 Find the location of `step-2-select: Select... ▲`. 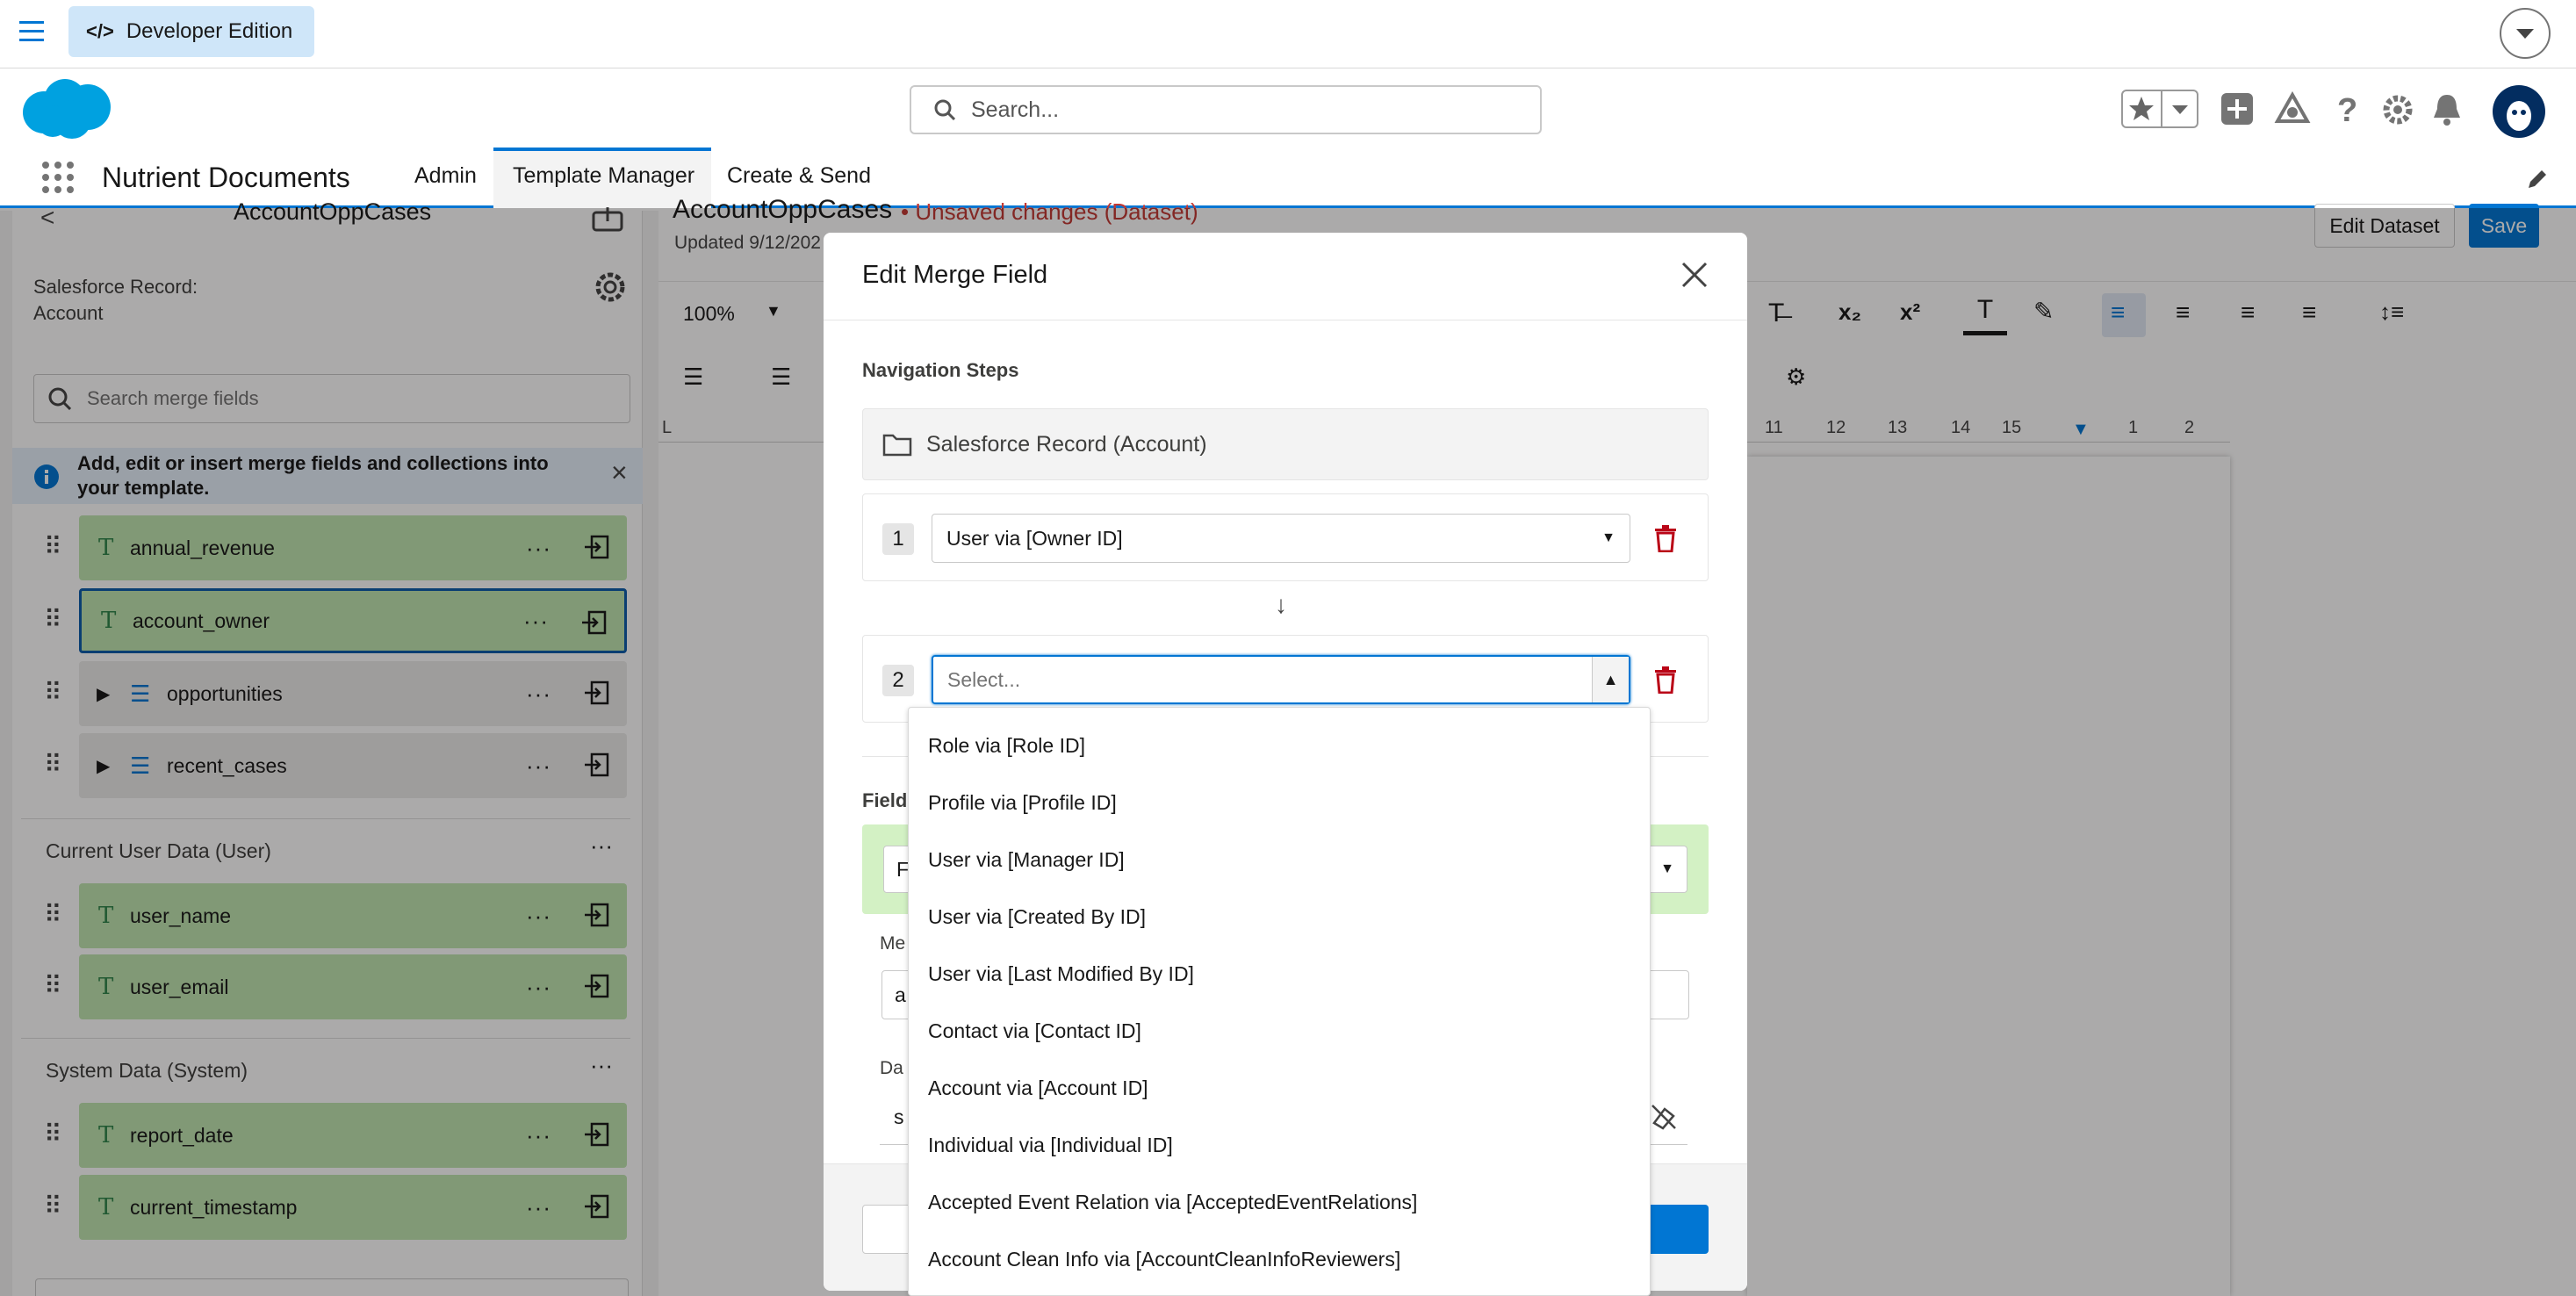

step-2-select: Select... ▲ is located at coordinates (1281, 679).